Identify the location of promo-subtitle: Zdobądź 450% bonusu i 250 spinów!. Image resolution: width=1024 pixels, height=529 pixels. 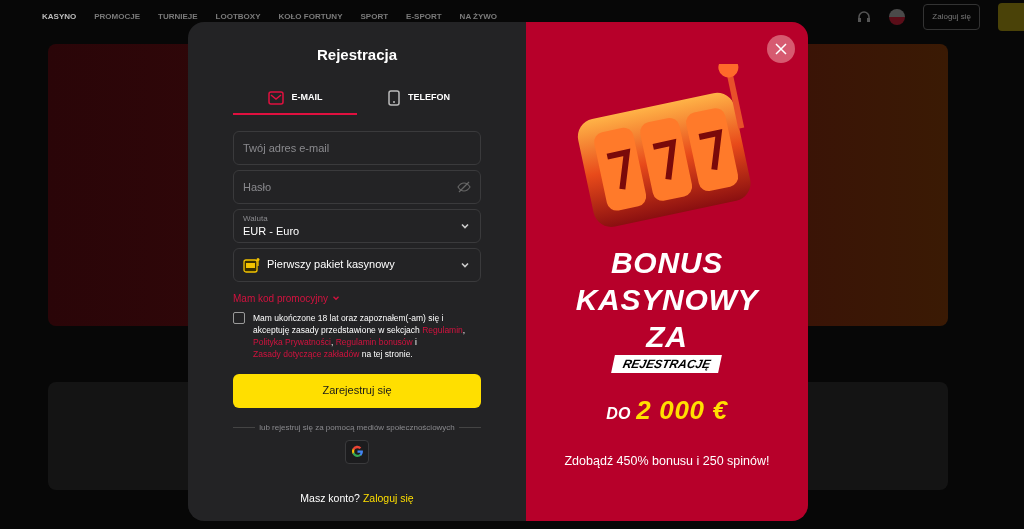
(667, 461).